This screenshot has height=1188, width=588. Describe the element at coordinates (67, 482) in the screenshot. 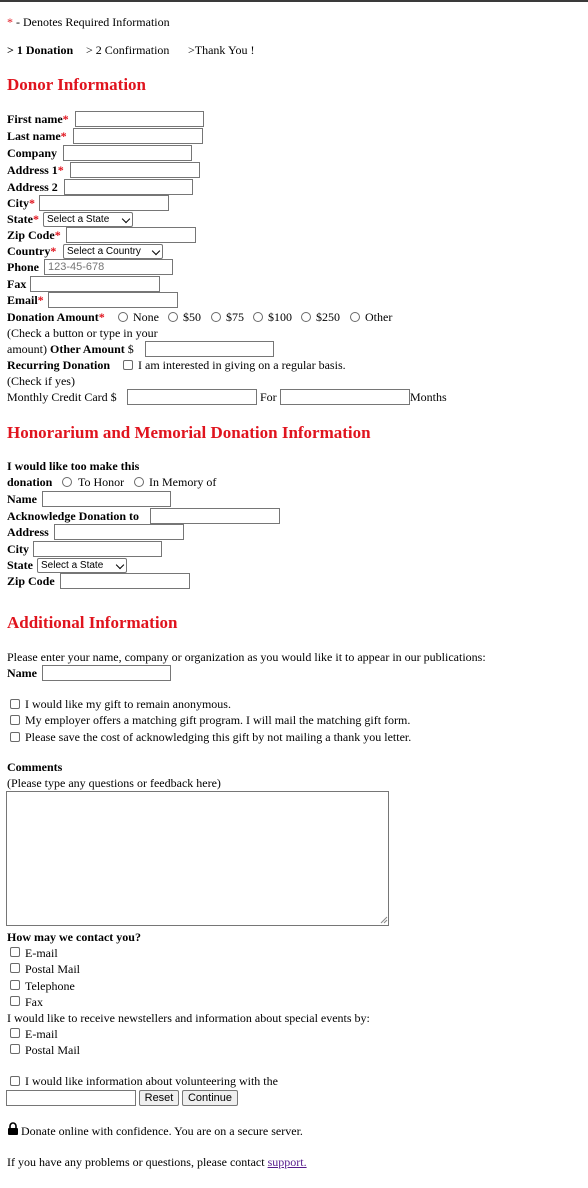

I see `to-honor-radio` at that location.